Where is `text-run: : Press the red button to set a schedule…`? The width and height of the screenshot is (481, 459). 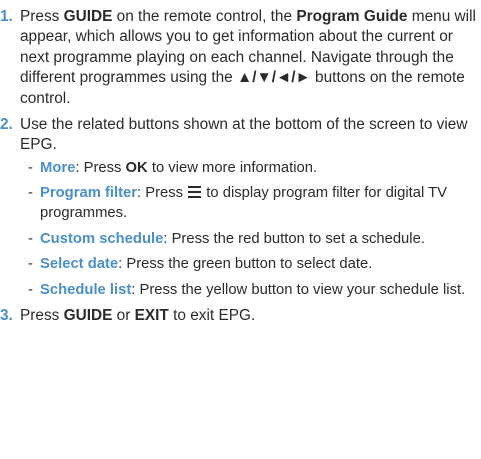
text-run: : Press the red button to set a schedule… is located at coordinates (294, 238).